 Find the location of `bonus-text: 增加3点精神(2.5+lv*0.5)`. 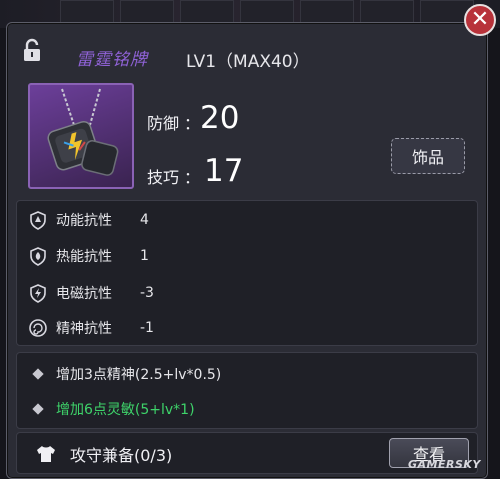

bonus-text: 增加3点精神(2.5+lv*0.5) is located at coordinates (139, 375).